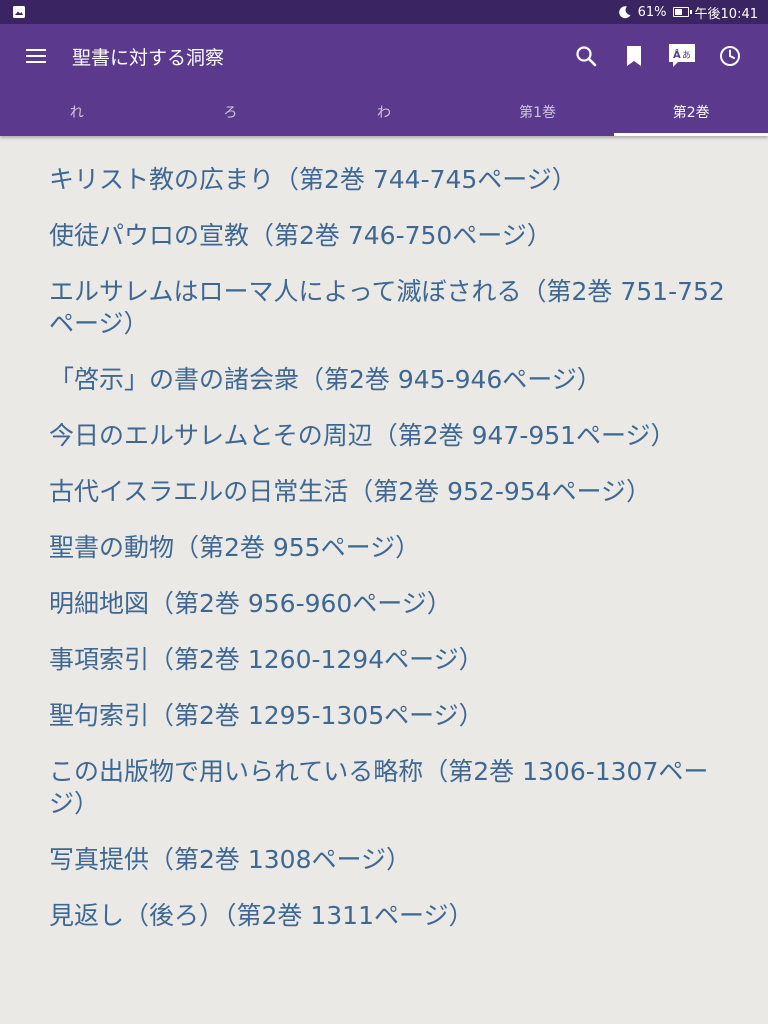 The image size is (768, 1024). Describe the element at coordinates (384, 56) in the screenshot. I see `app-bar: 聖書に対する洞察 Å あ` at that location.